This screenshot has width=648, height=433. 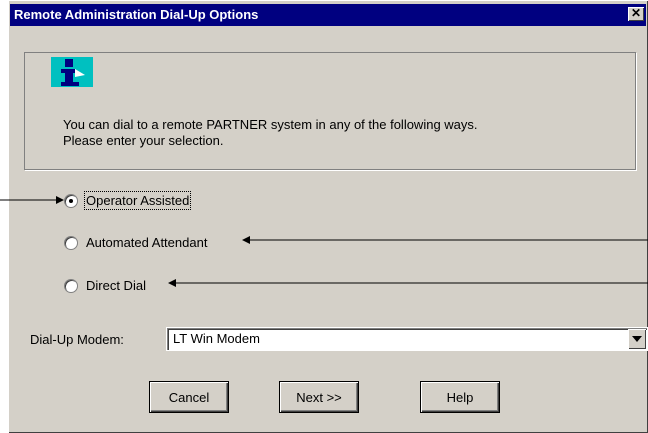 I want to click on cancel-button: Cancel, so click(x=189, y=397).